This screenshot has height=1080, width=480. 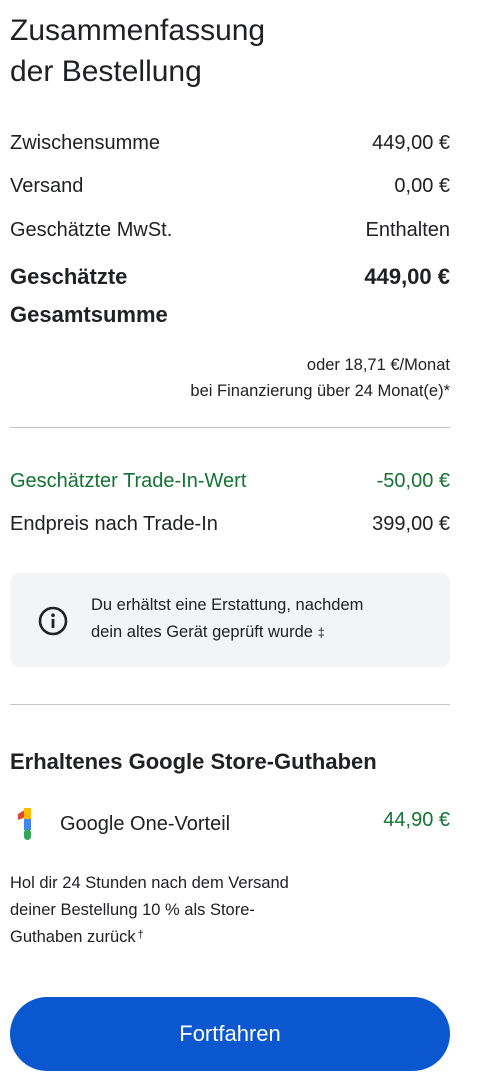 I want to click on shipping-label: Versand, so click(x=47, y=186).